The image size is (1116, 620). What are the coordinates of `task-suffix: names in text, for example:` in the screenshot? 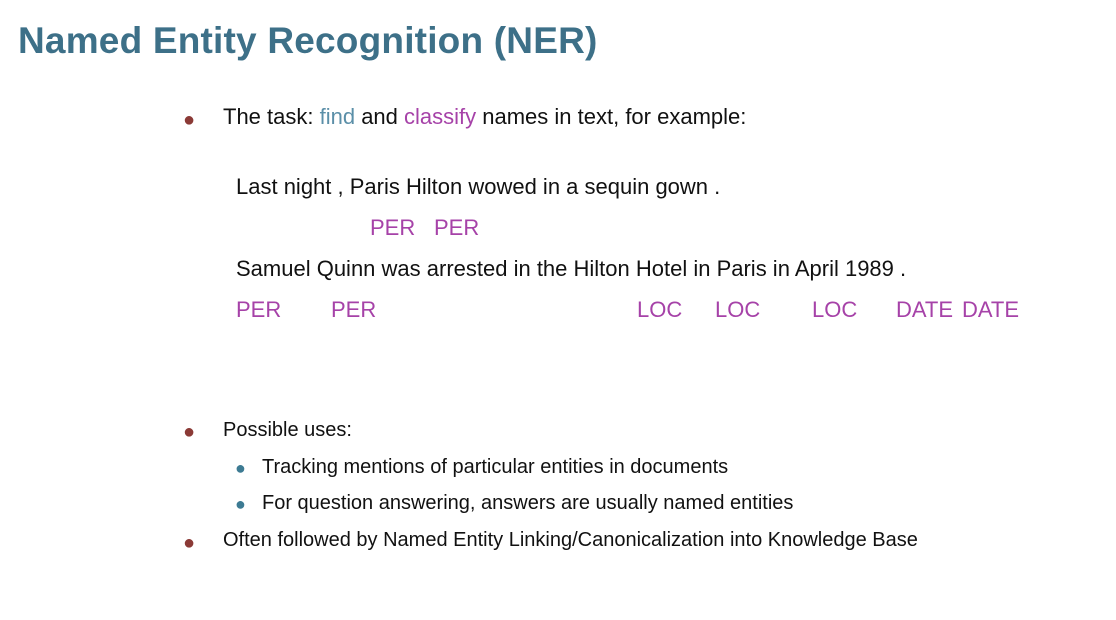 It's located at (611, 116).